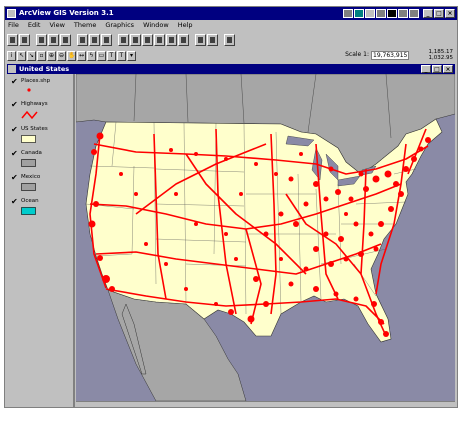  Describe the element at coordinates (21, 55) in the screenshot. I see `pointer-tool: ↖` at that location.